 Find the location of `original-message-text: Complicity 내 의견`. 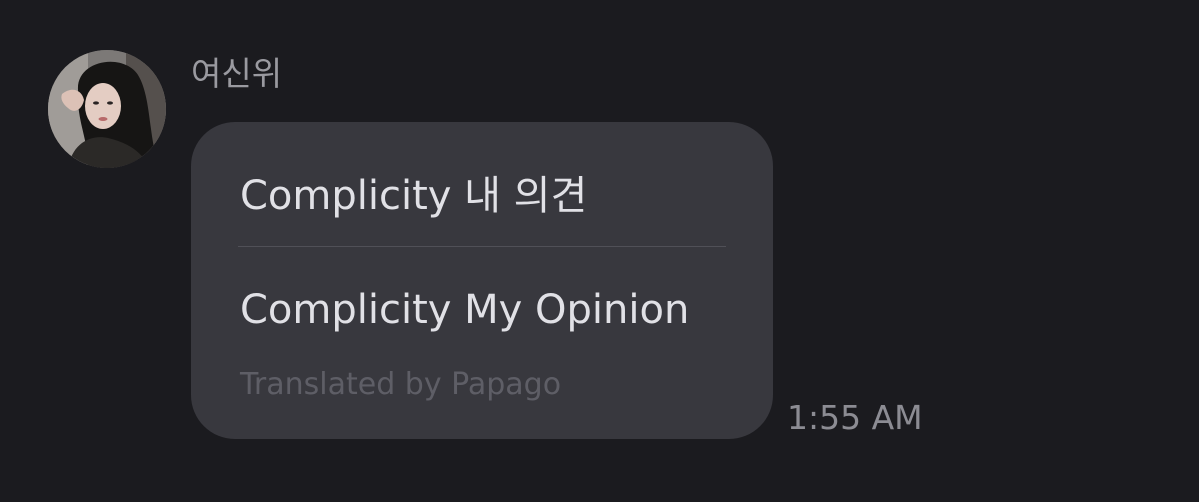

original-message-text: Complicity 내 의견 is located at coordinates (414, 196).